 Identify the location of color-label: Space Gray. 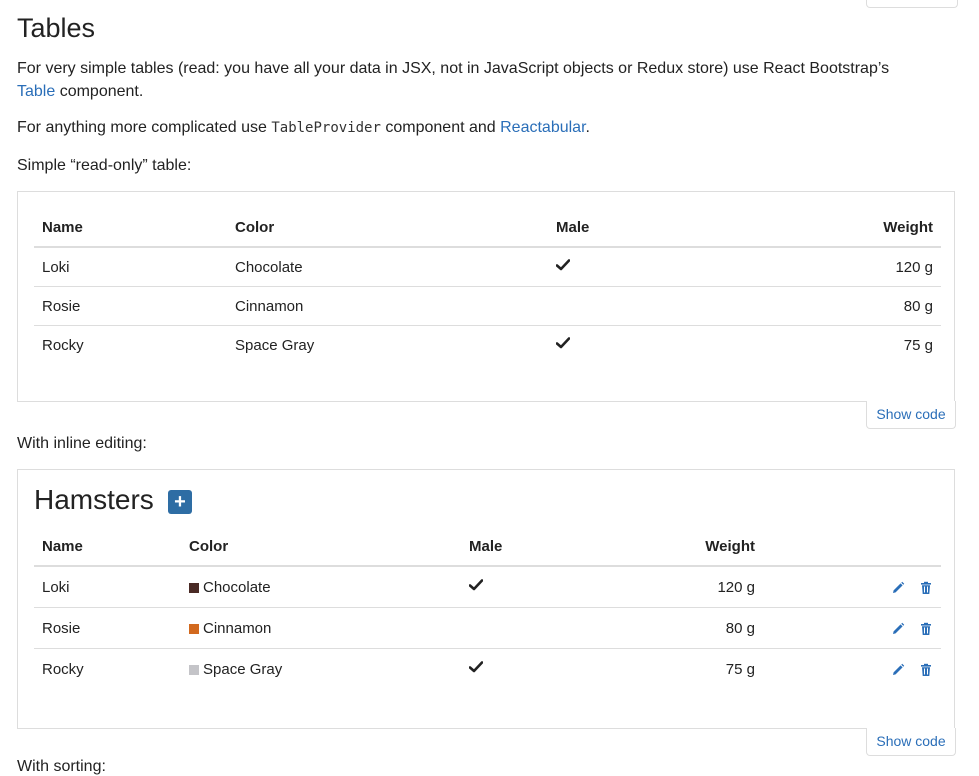
(243, 669).